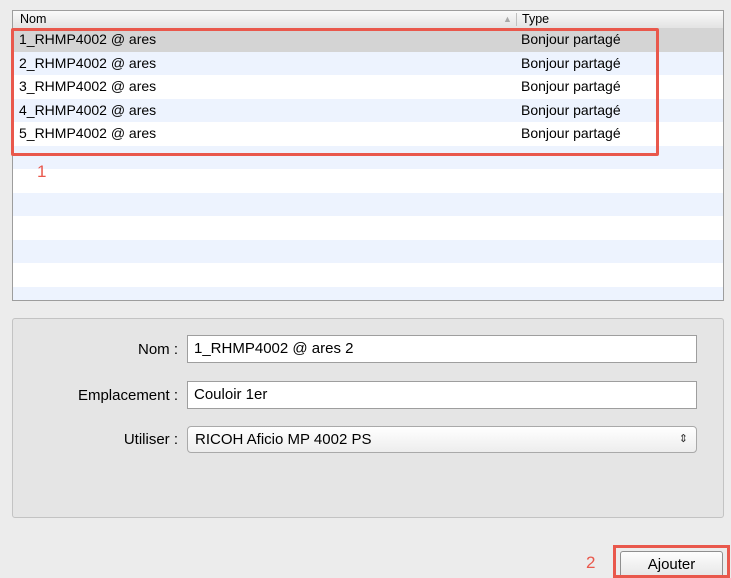 The width and height of the screenshot is (731, 578). What do you see at coordinates (535, 19) in the screenshot?
I see `column-header-type: Type` at bounding box center [535, 19].